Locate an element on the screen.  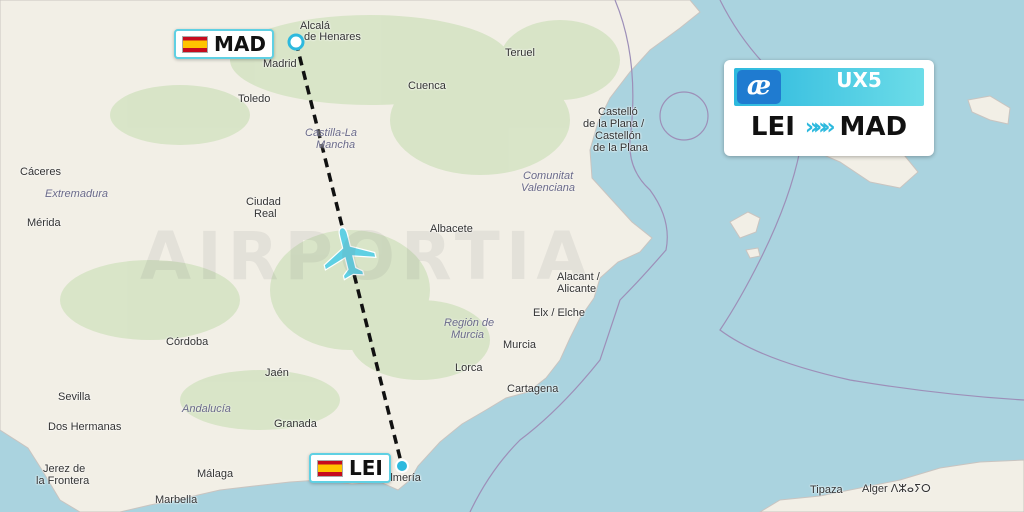
route-arrows-icon: »»» is located at coordinates (820, 127).